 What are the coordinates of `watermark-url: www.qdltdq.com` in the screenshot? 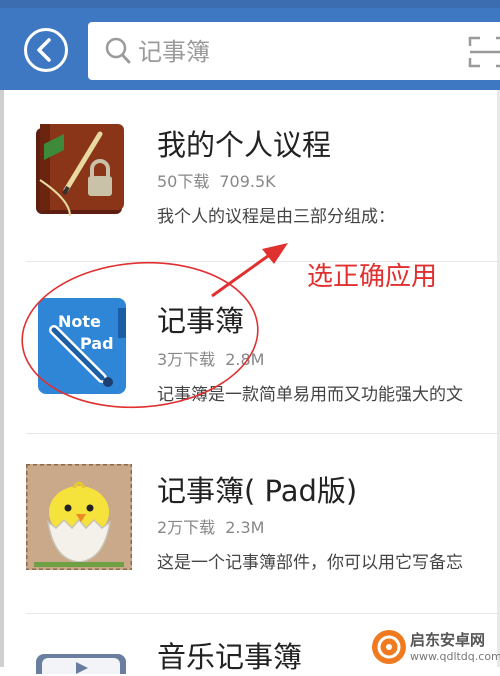 It's located at (455, 656).